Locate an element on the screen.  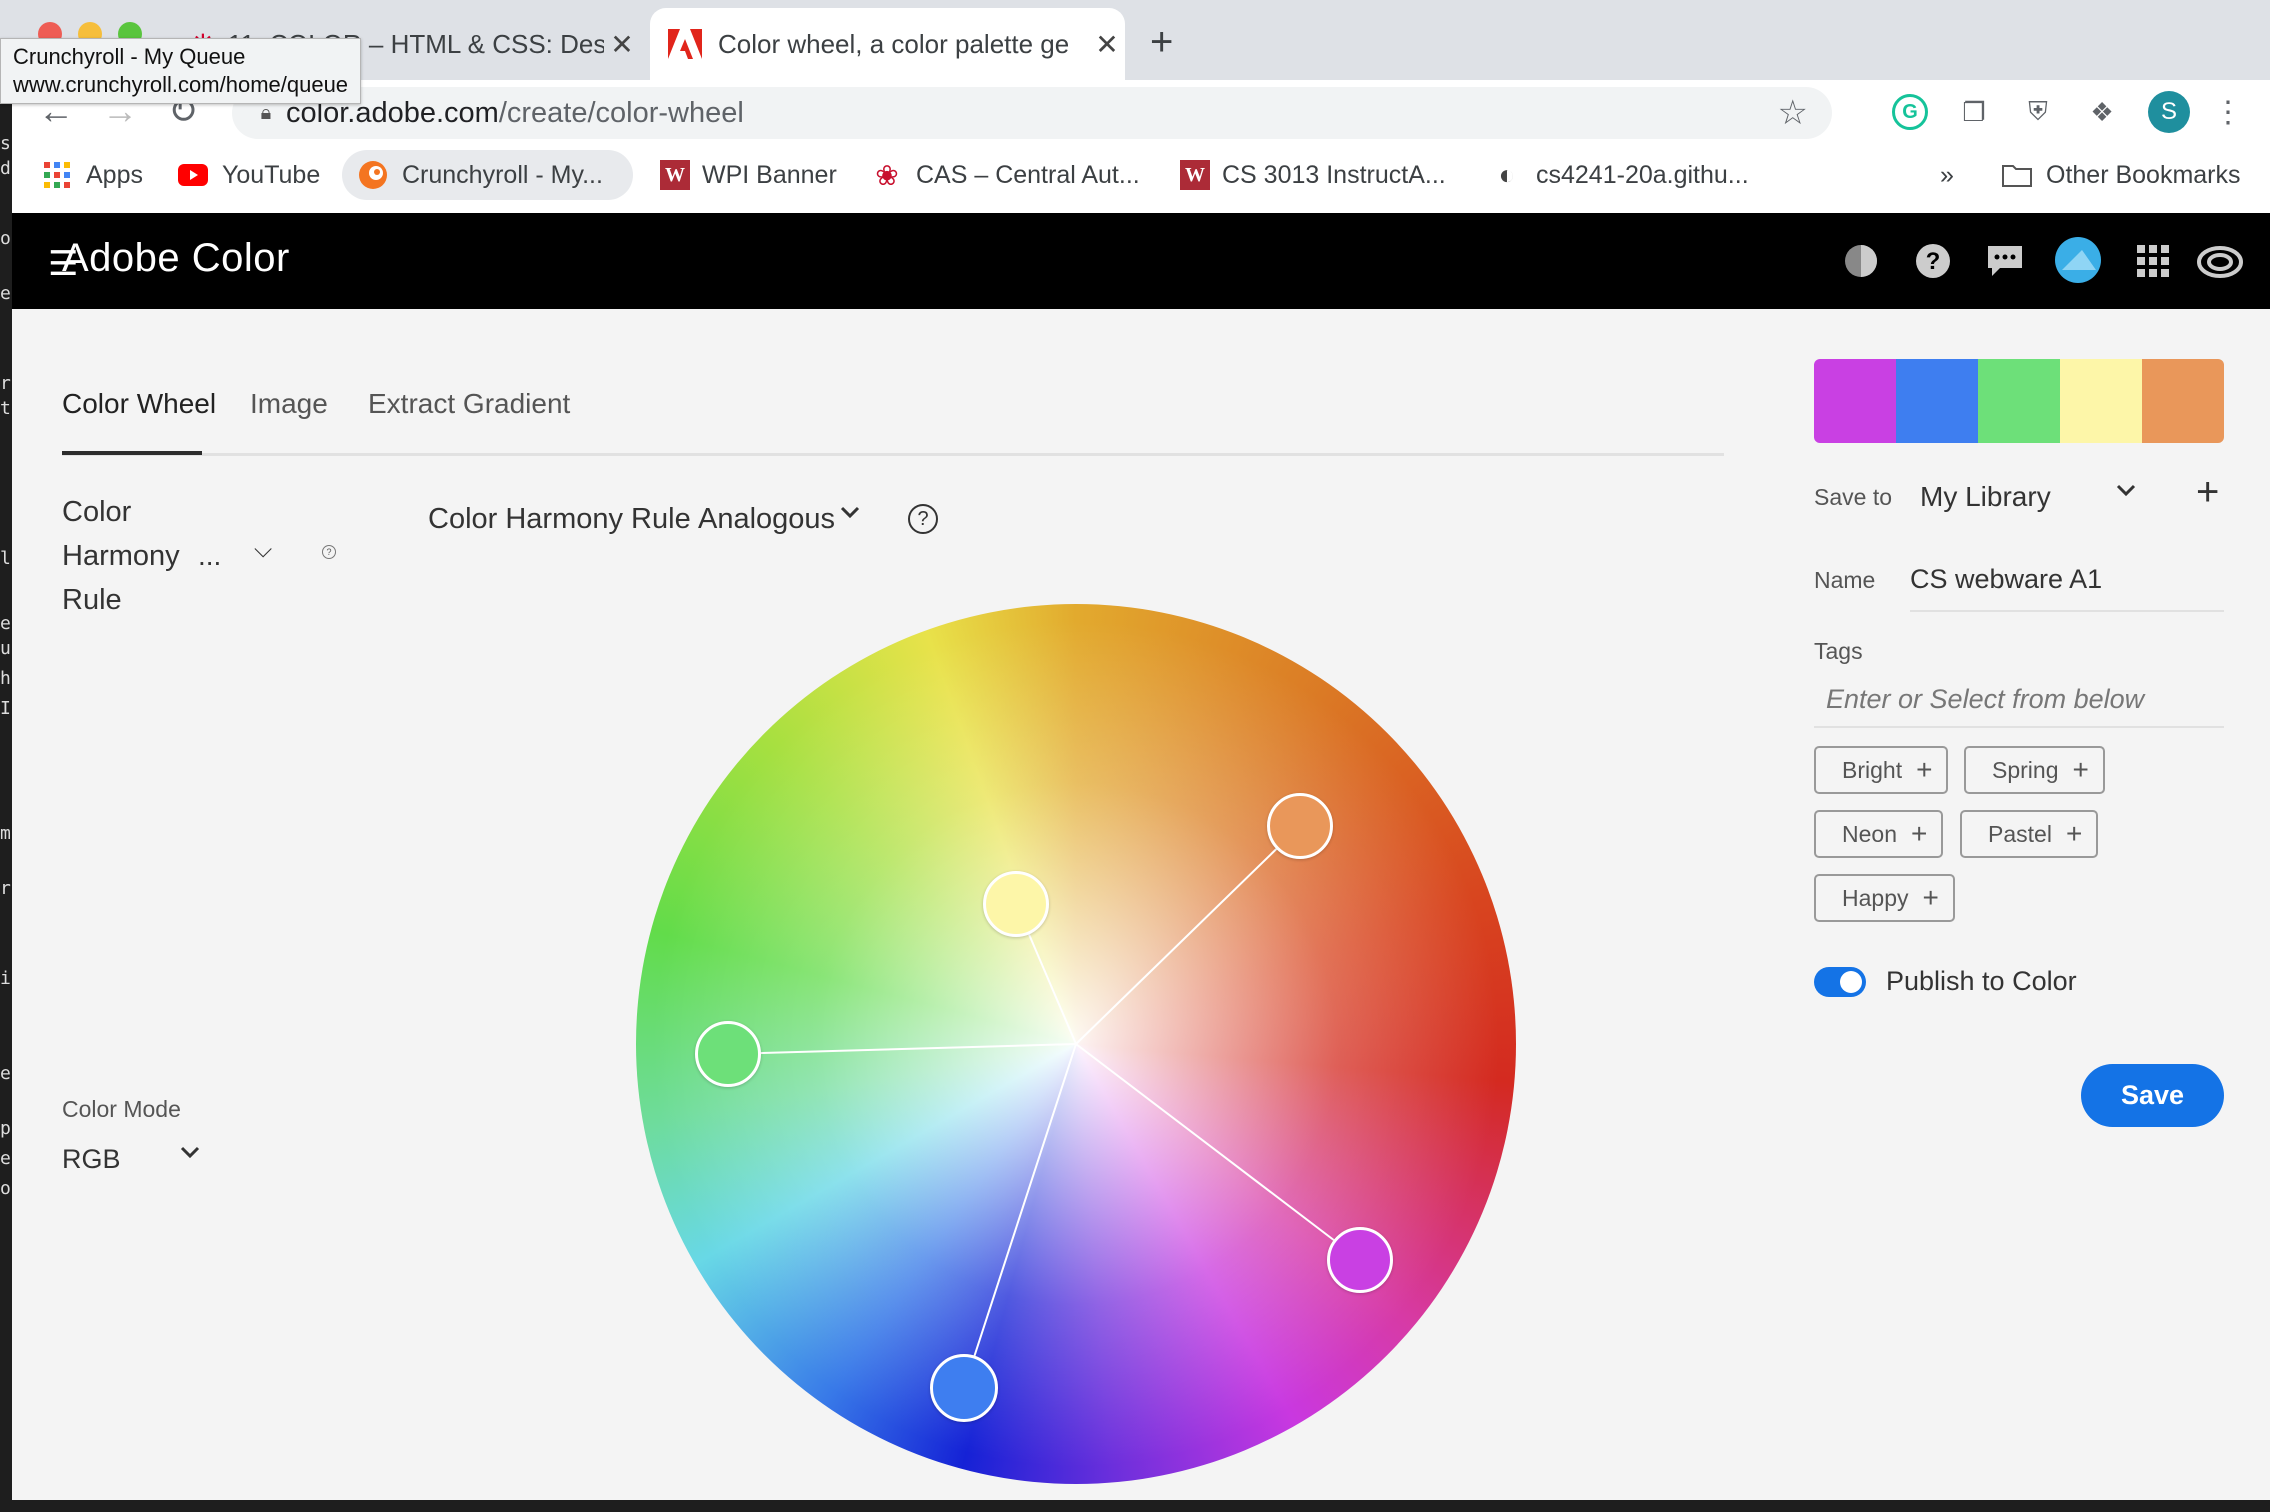
extensions-puzzle-icon: ❖ is located at coordinates (2102, 112).